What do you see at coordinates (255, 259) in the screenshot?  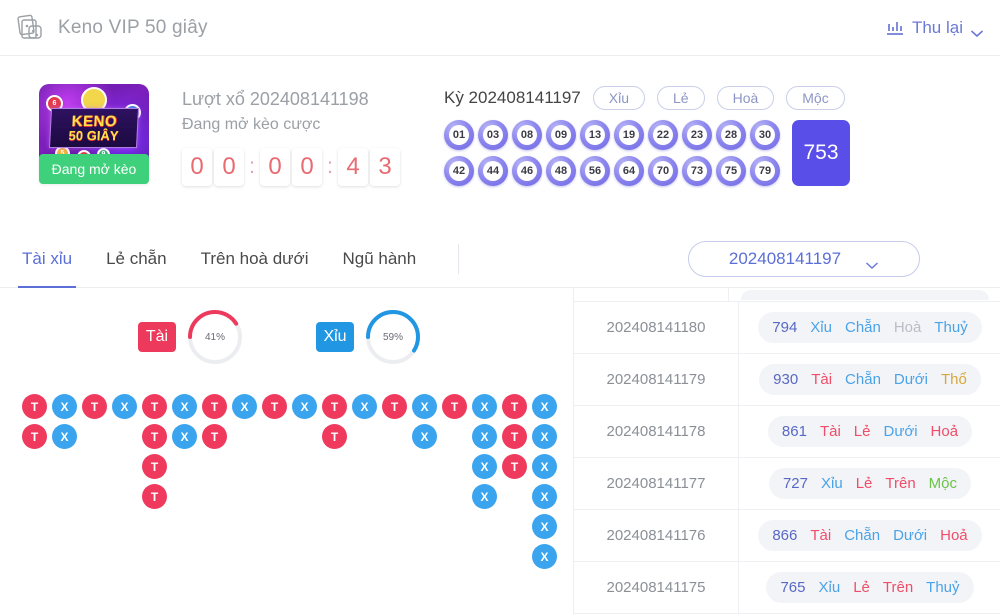 I see `tab-tren-hoa-duoi: Trên hoà dưới` at bounding box center [255, 259].